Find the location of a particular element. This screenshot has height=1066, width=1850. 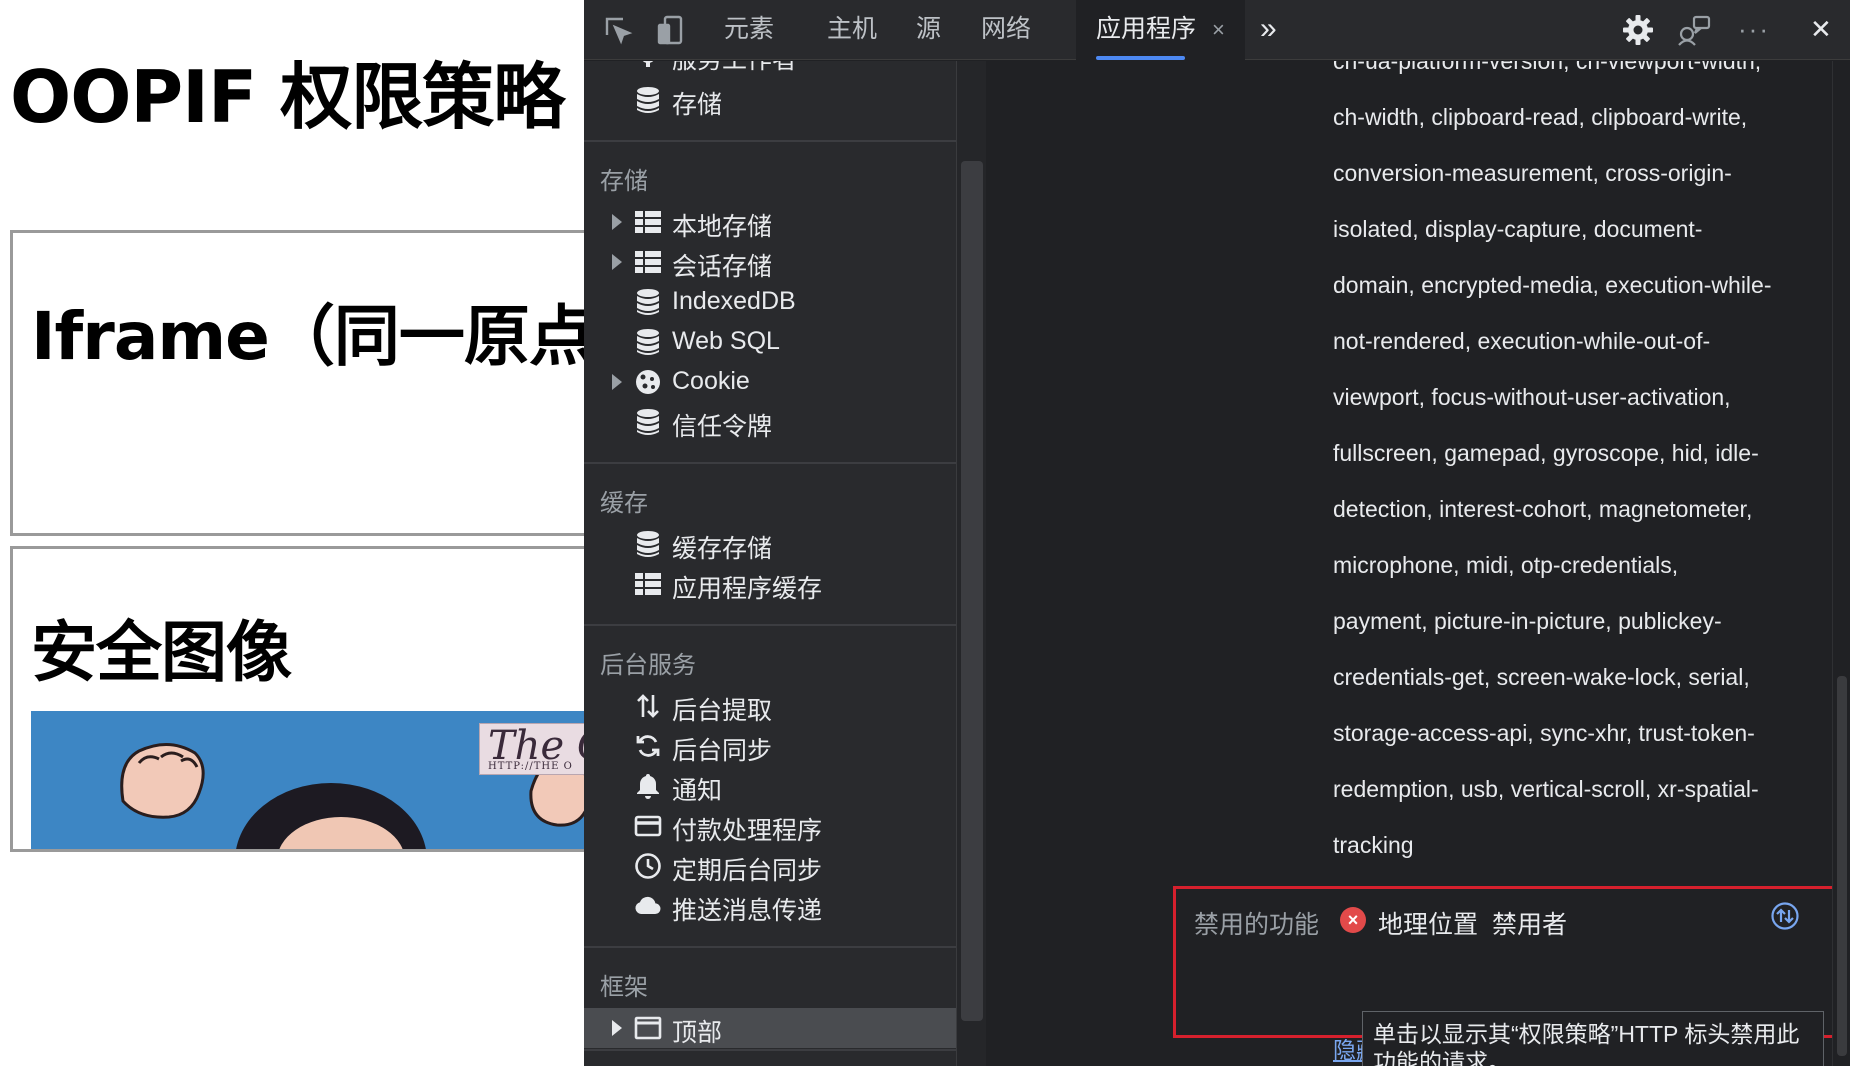

sidebar-item-application-cache: 应用程序缓存 is located at coordinates (770, 584).